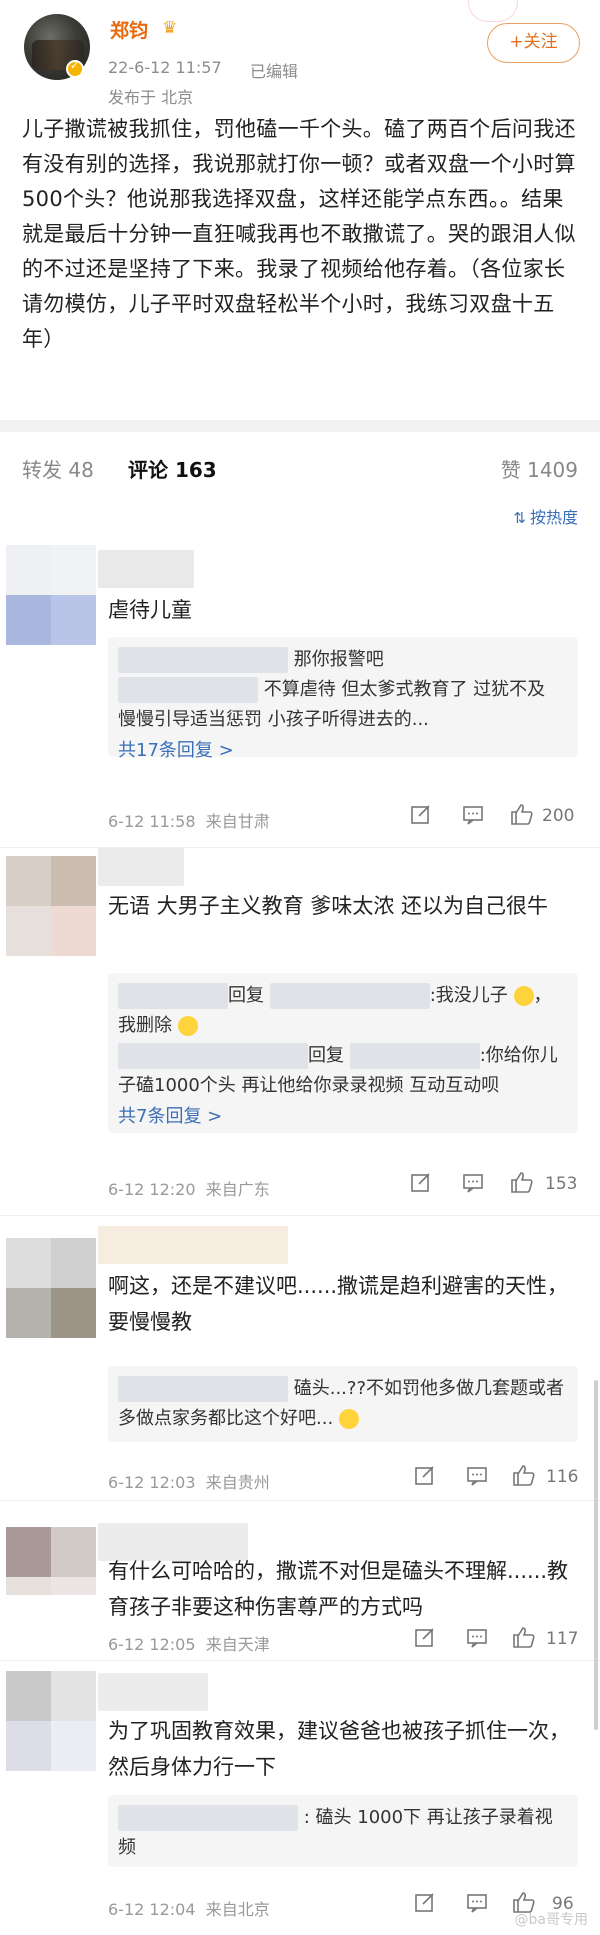 The image size is (600, 1935). I want to click on tab-comments: 评论 163, so click(172, 468).